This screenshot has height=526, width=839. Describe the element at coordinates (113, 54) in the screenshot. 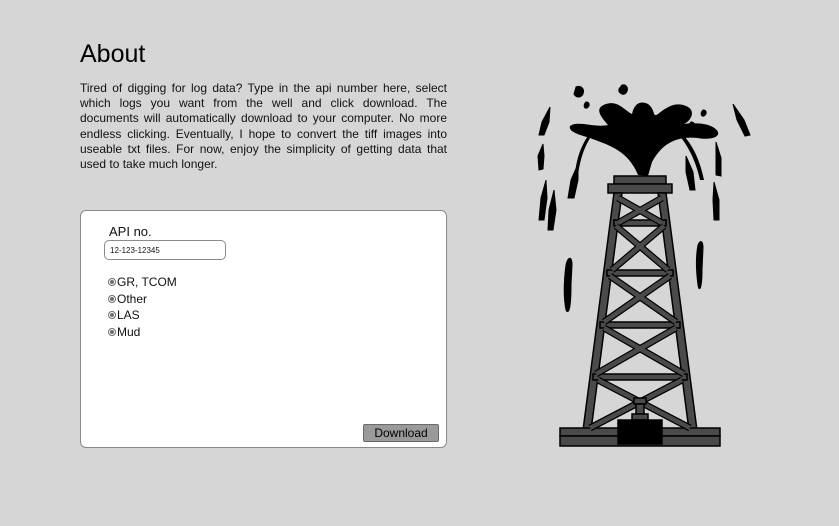

I see `page-title: About` at that location.